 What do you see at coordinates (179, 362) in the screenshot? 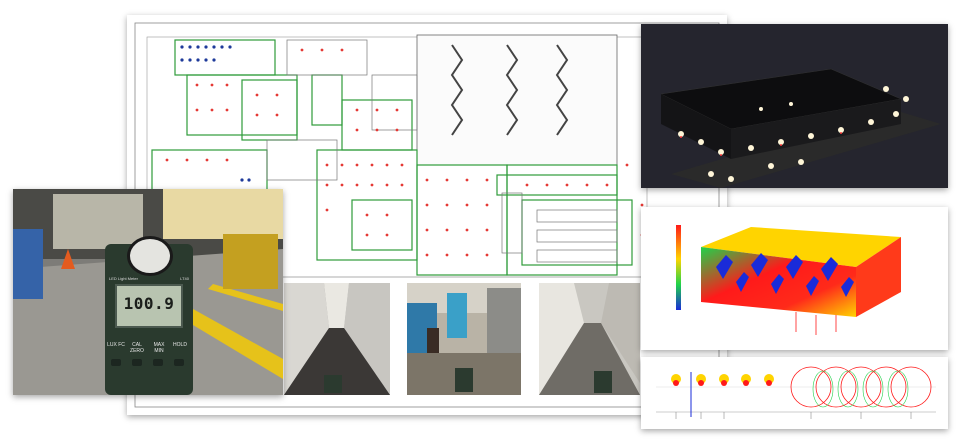
I see `hold-key` at bounding box center [179, 362].